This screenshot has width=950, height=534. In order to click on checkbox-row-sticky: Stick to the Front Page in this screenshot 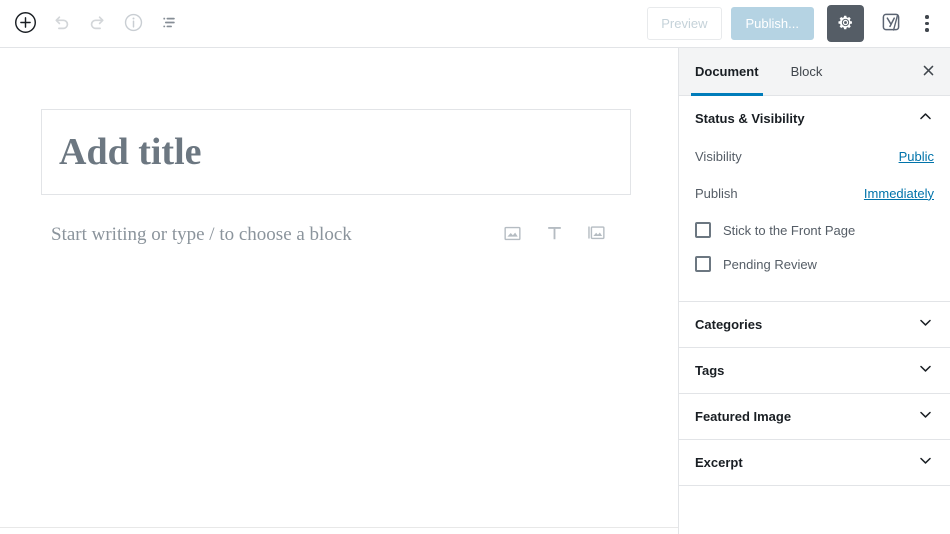, I will do `click(814, 230)`.